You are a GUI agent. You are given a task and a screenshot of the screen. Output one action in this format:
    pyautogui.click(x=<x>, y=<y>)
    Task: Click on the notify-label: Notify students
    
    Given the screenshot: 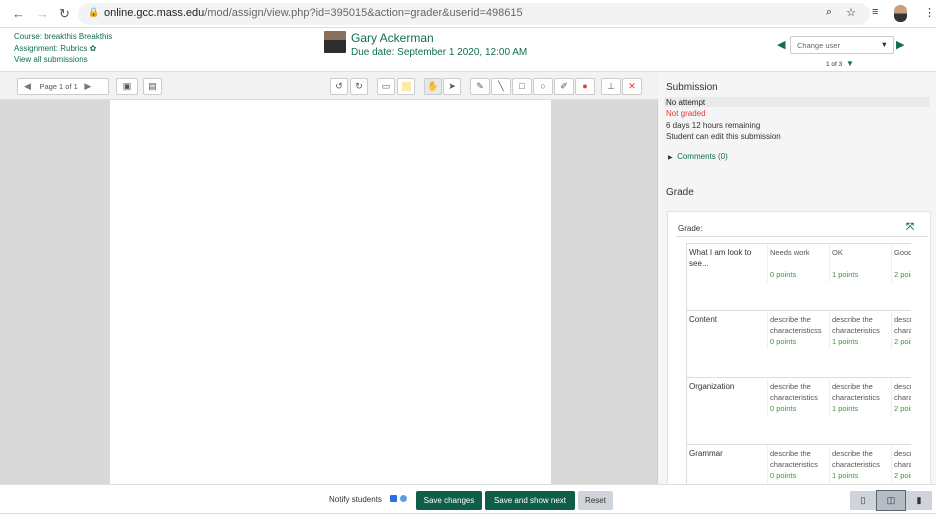 What is the action you would take?
    pyautogui.click(x=355, y=499)
    